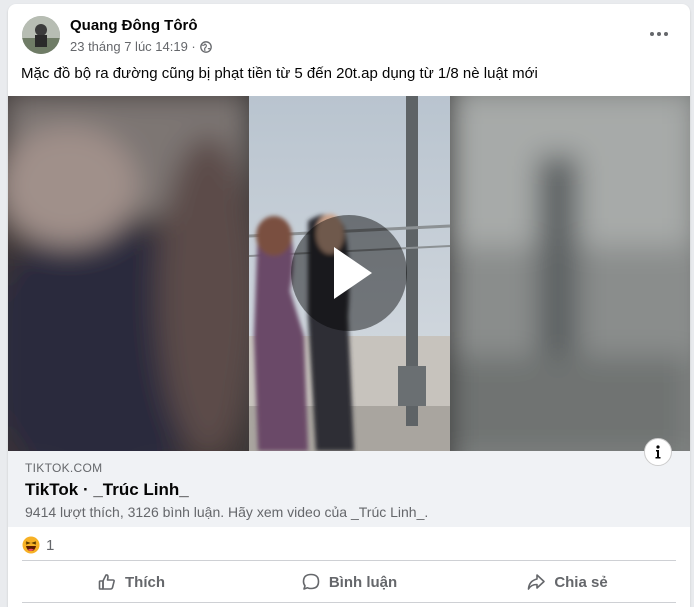  Describe the element at coordinates (106, 582) in the screenshot. I see `thumbs-up-icon` at that location.